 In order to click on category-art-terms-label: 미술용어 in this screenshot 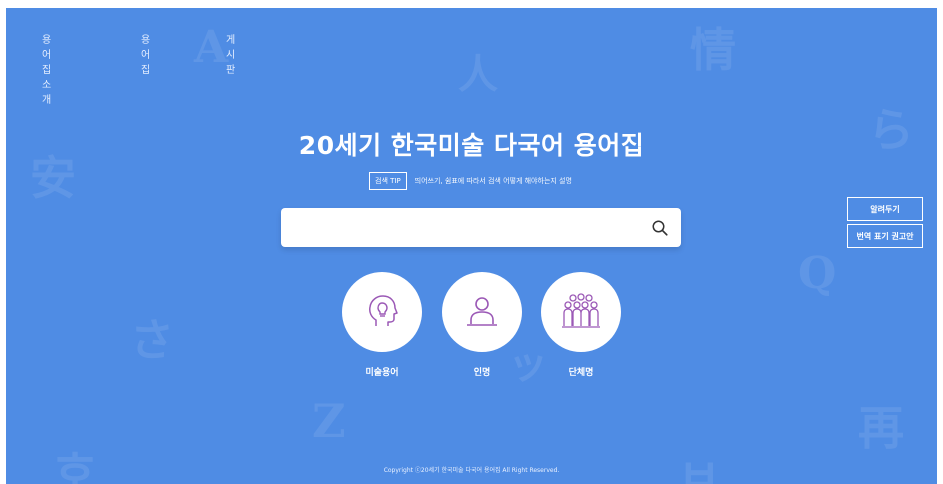, I will do `click(382, 373)`.